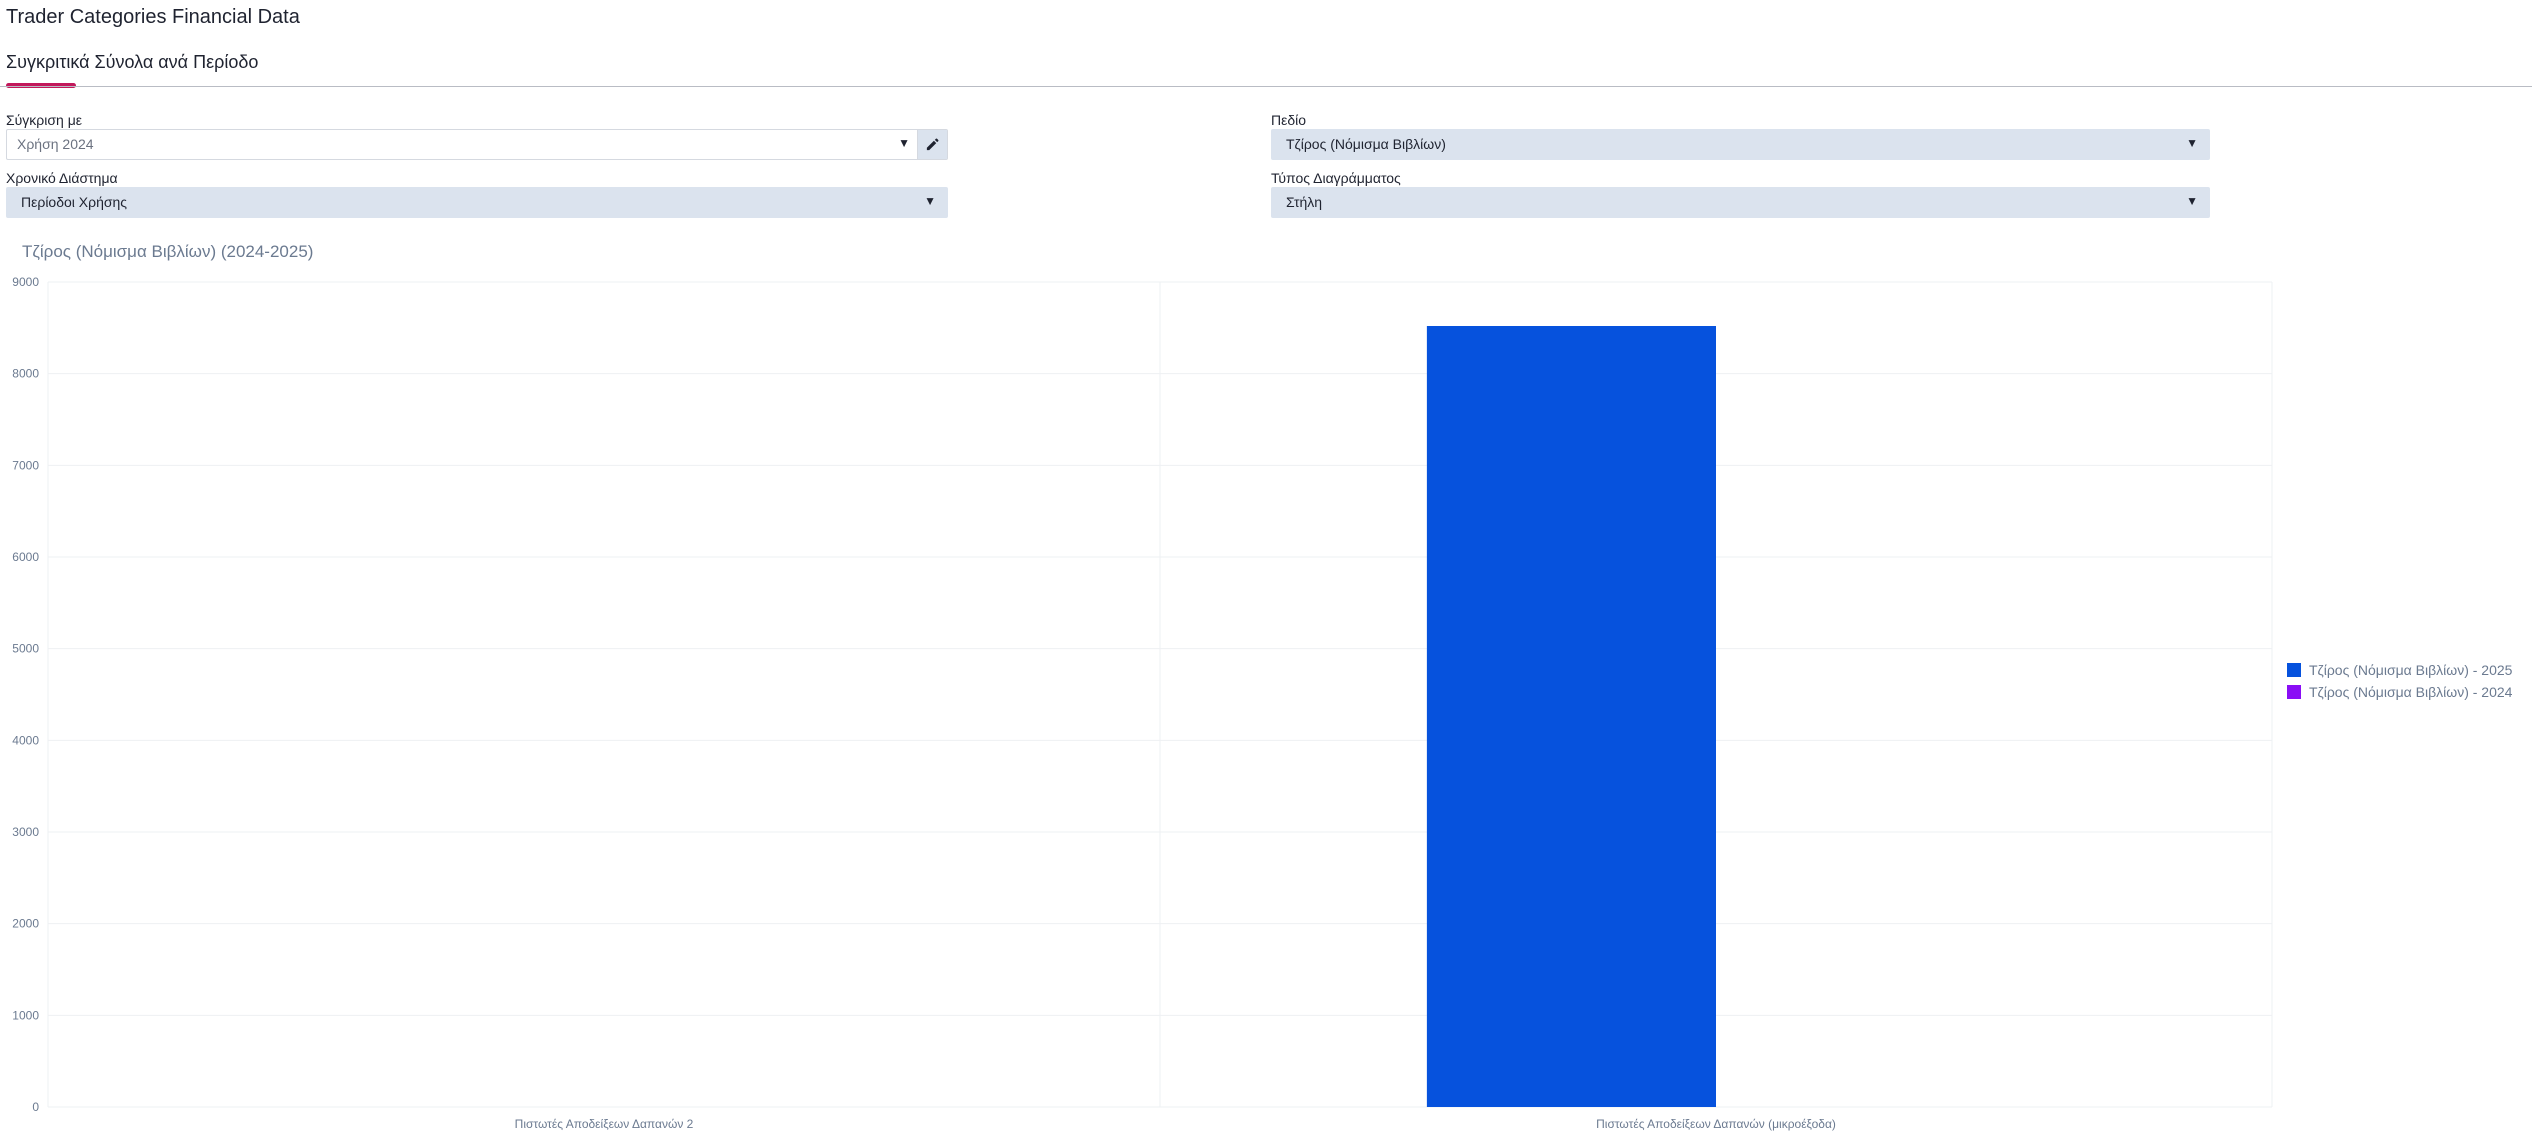 This screenshot has height=1137, width=2532. What do you see at coordinates (74, 202) in the screenshot?
I see `period-value: Περίοδοι Χρήσης` at bounding box center [74, 202].